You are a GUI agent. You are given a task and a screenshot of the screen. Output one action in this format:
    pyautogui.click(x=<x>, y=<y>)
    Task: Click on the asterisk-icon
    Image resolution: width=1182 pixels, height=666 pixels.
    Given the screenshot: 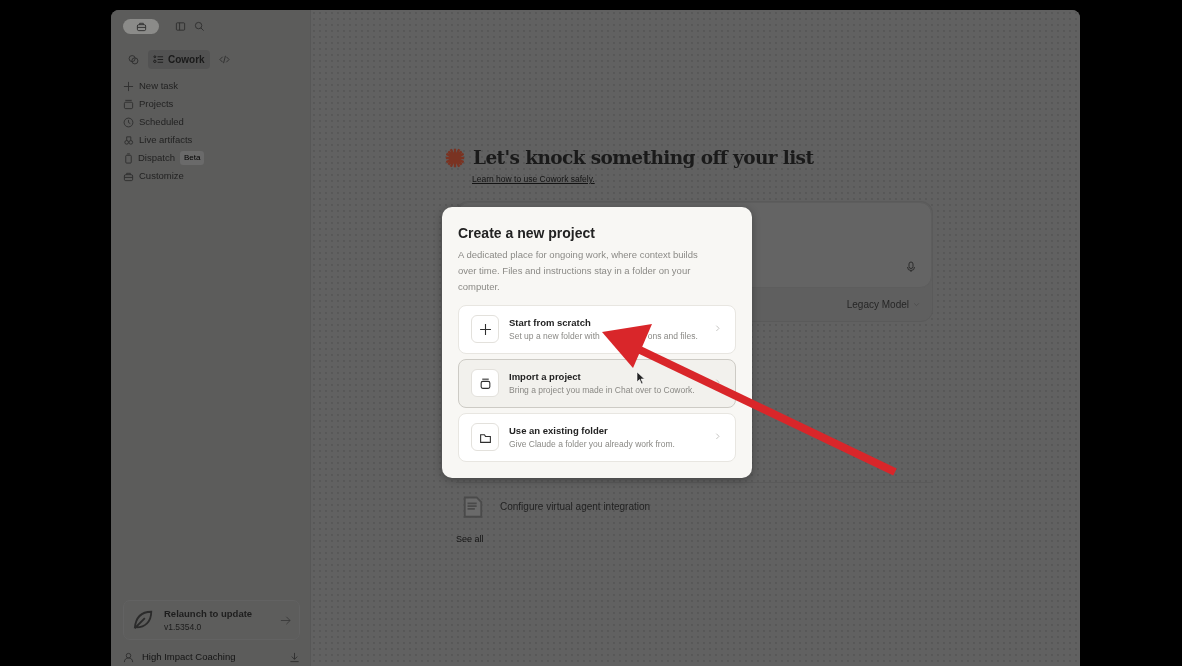 What is the action you would take?
    pyautogui.click(x=455, y=158)
    